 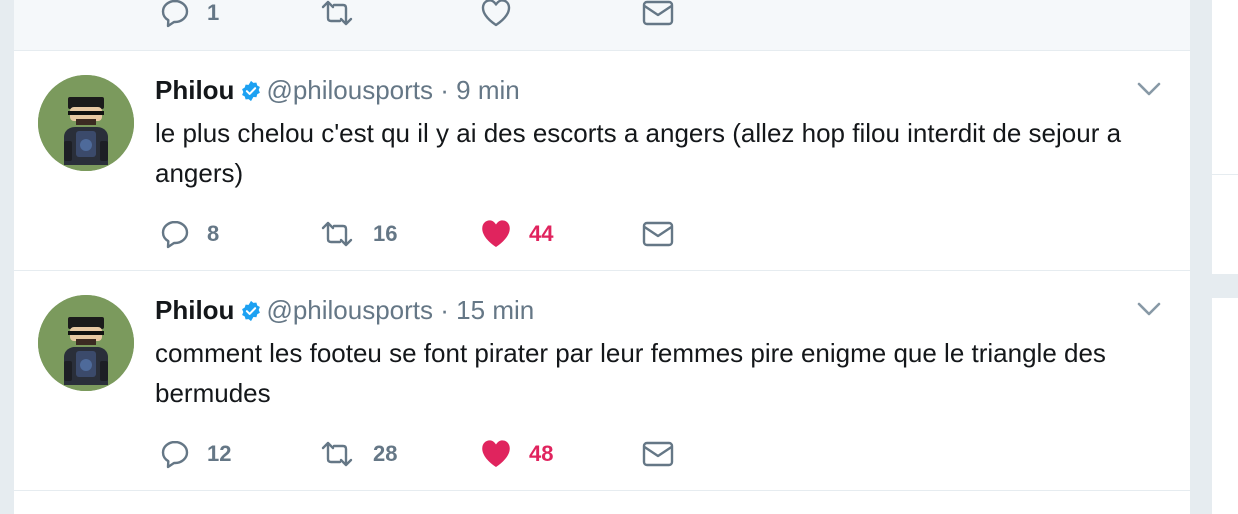 What do you see at coordinates (385, 453) in the screenshot?
I see `retweet-count: 28` at bounding box center [385, 453].